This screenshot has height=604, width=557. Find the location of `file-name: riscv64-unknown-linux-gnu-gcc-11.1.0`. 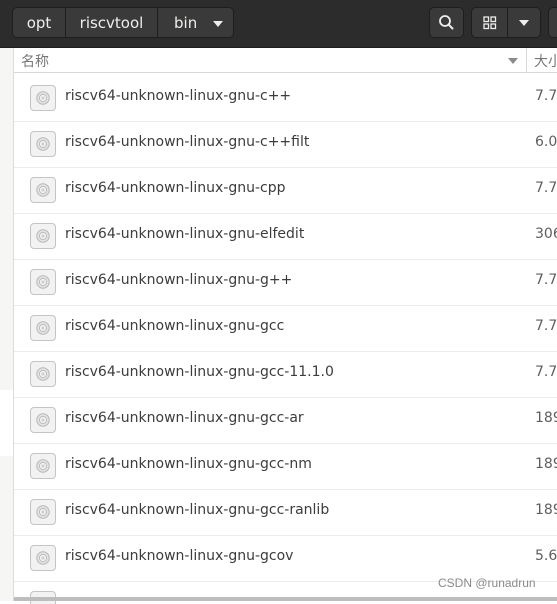

file-name: riscv64-unknown-linux-gnu-gcc-11.1.0 is located at coordinates (199, 372).